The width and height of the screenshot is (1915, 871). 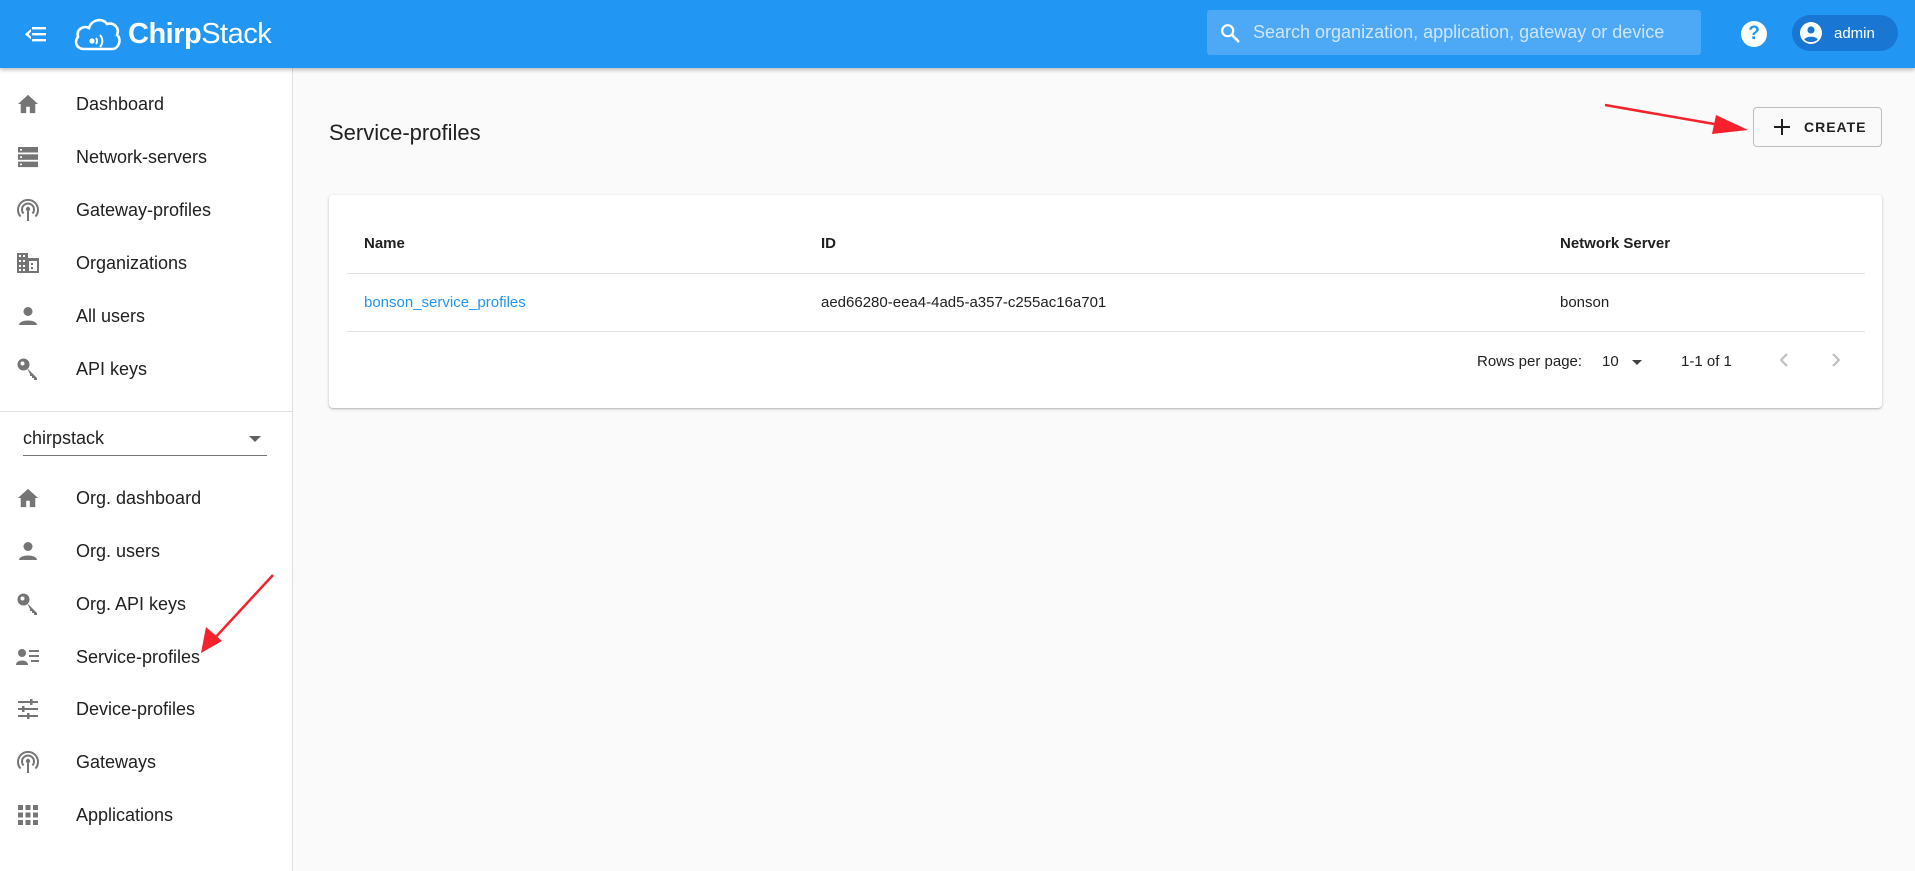 I want to click on sidebar-item-label: Org. dashboard, so click(x=139, y=497).